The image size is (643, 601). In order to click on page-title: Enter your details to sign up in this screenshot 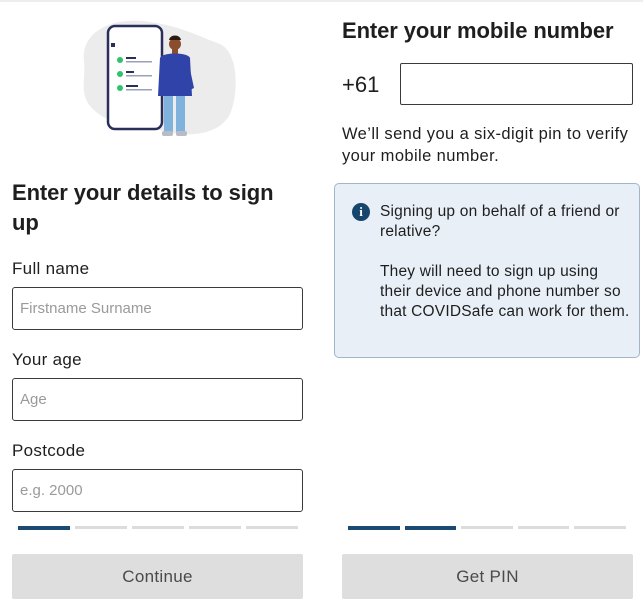, I will do `click(143, 207)`.